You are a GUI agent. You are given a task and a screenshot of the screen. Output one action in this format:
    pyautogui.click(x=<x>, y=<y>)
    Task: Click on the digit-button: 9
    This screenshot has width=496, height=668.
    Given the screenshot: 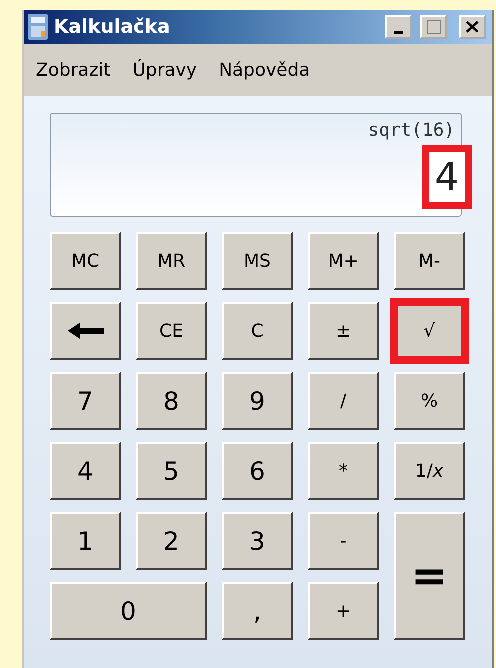 What is the action you would take?
    pyautogui.click(x=257, y=401)
    